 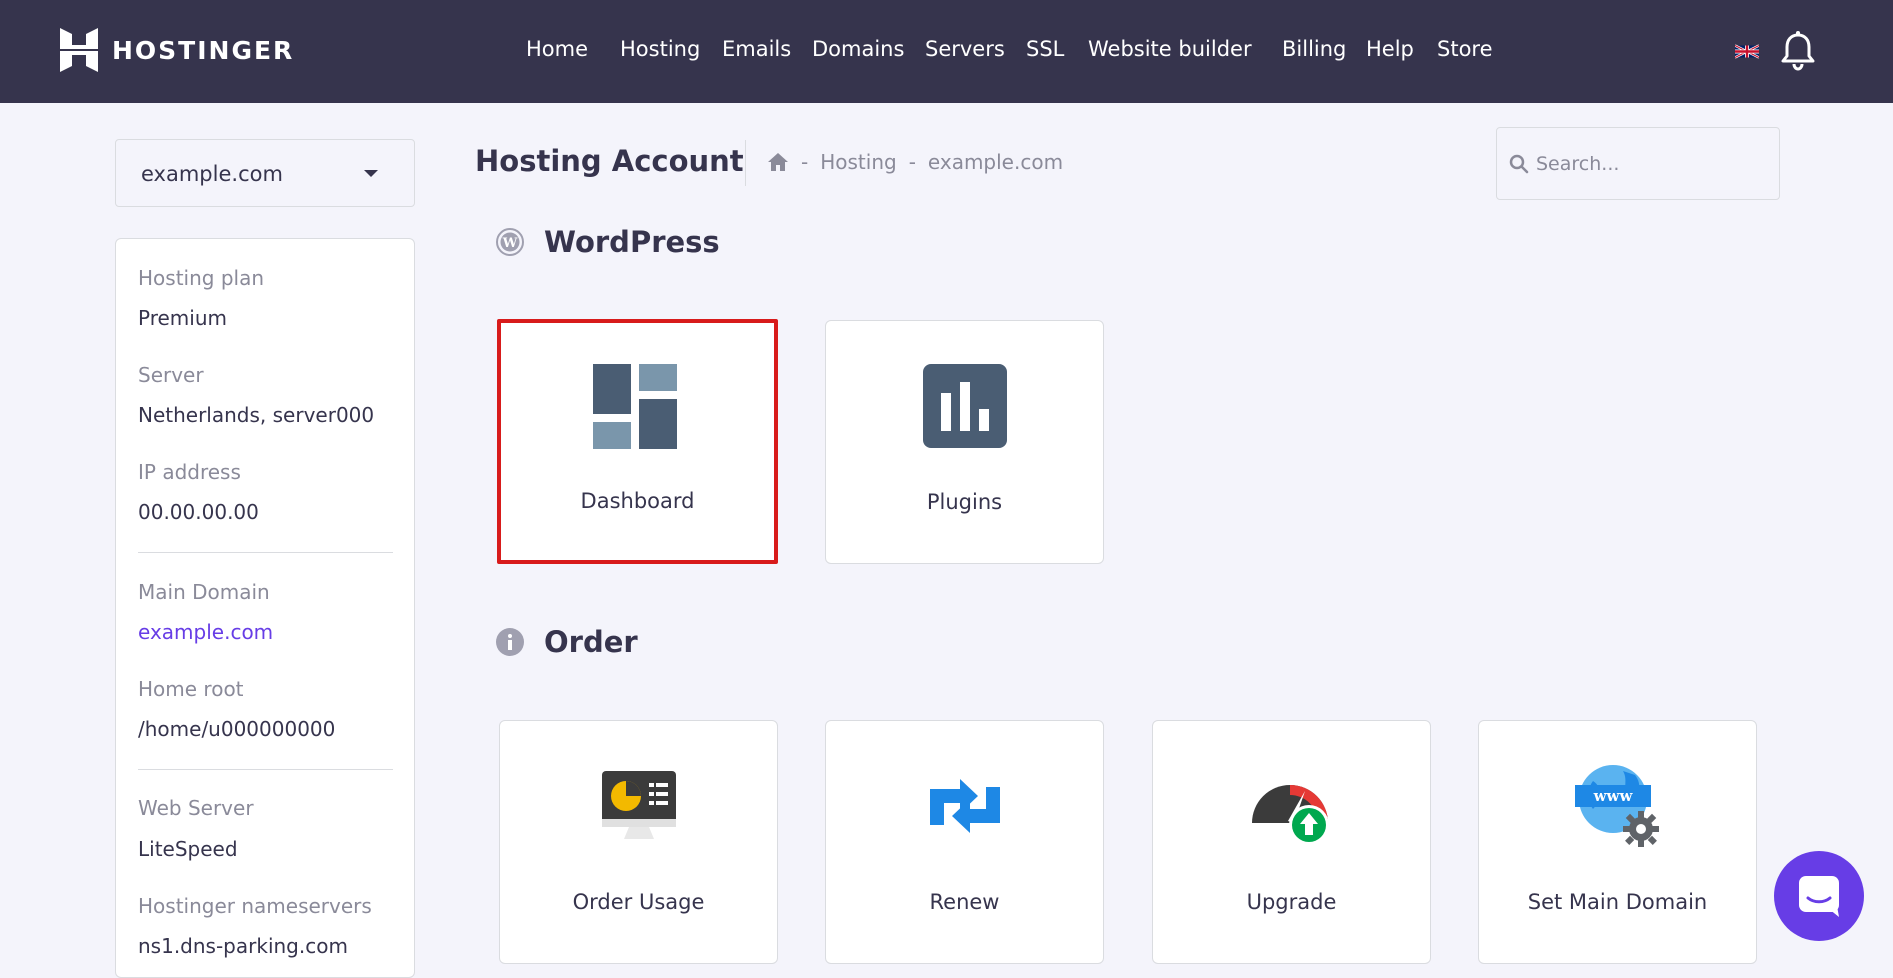 What do you see at coordinates (204, 592) in the screenshot?
I see `main-domain-label: Main Domain` at bounding box center [204, 592].